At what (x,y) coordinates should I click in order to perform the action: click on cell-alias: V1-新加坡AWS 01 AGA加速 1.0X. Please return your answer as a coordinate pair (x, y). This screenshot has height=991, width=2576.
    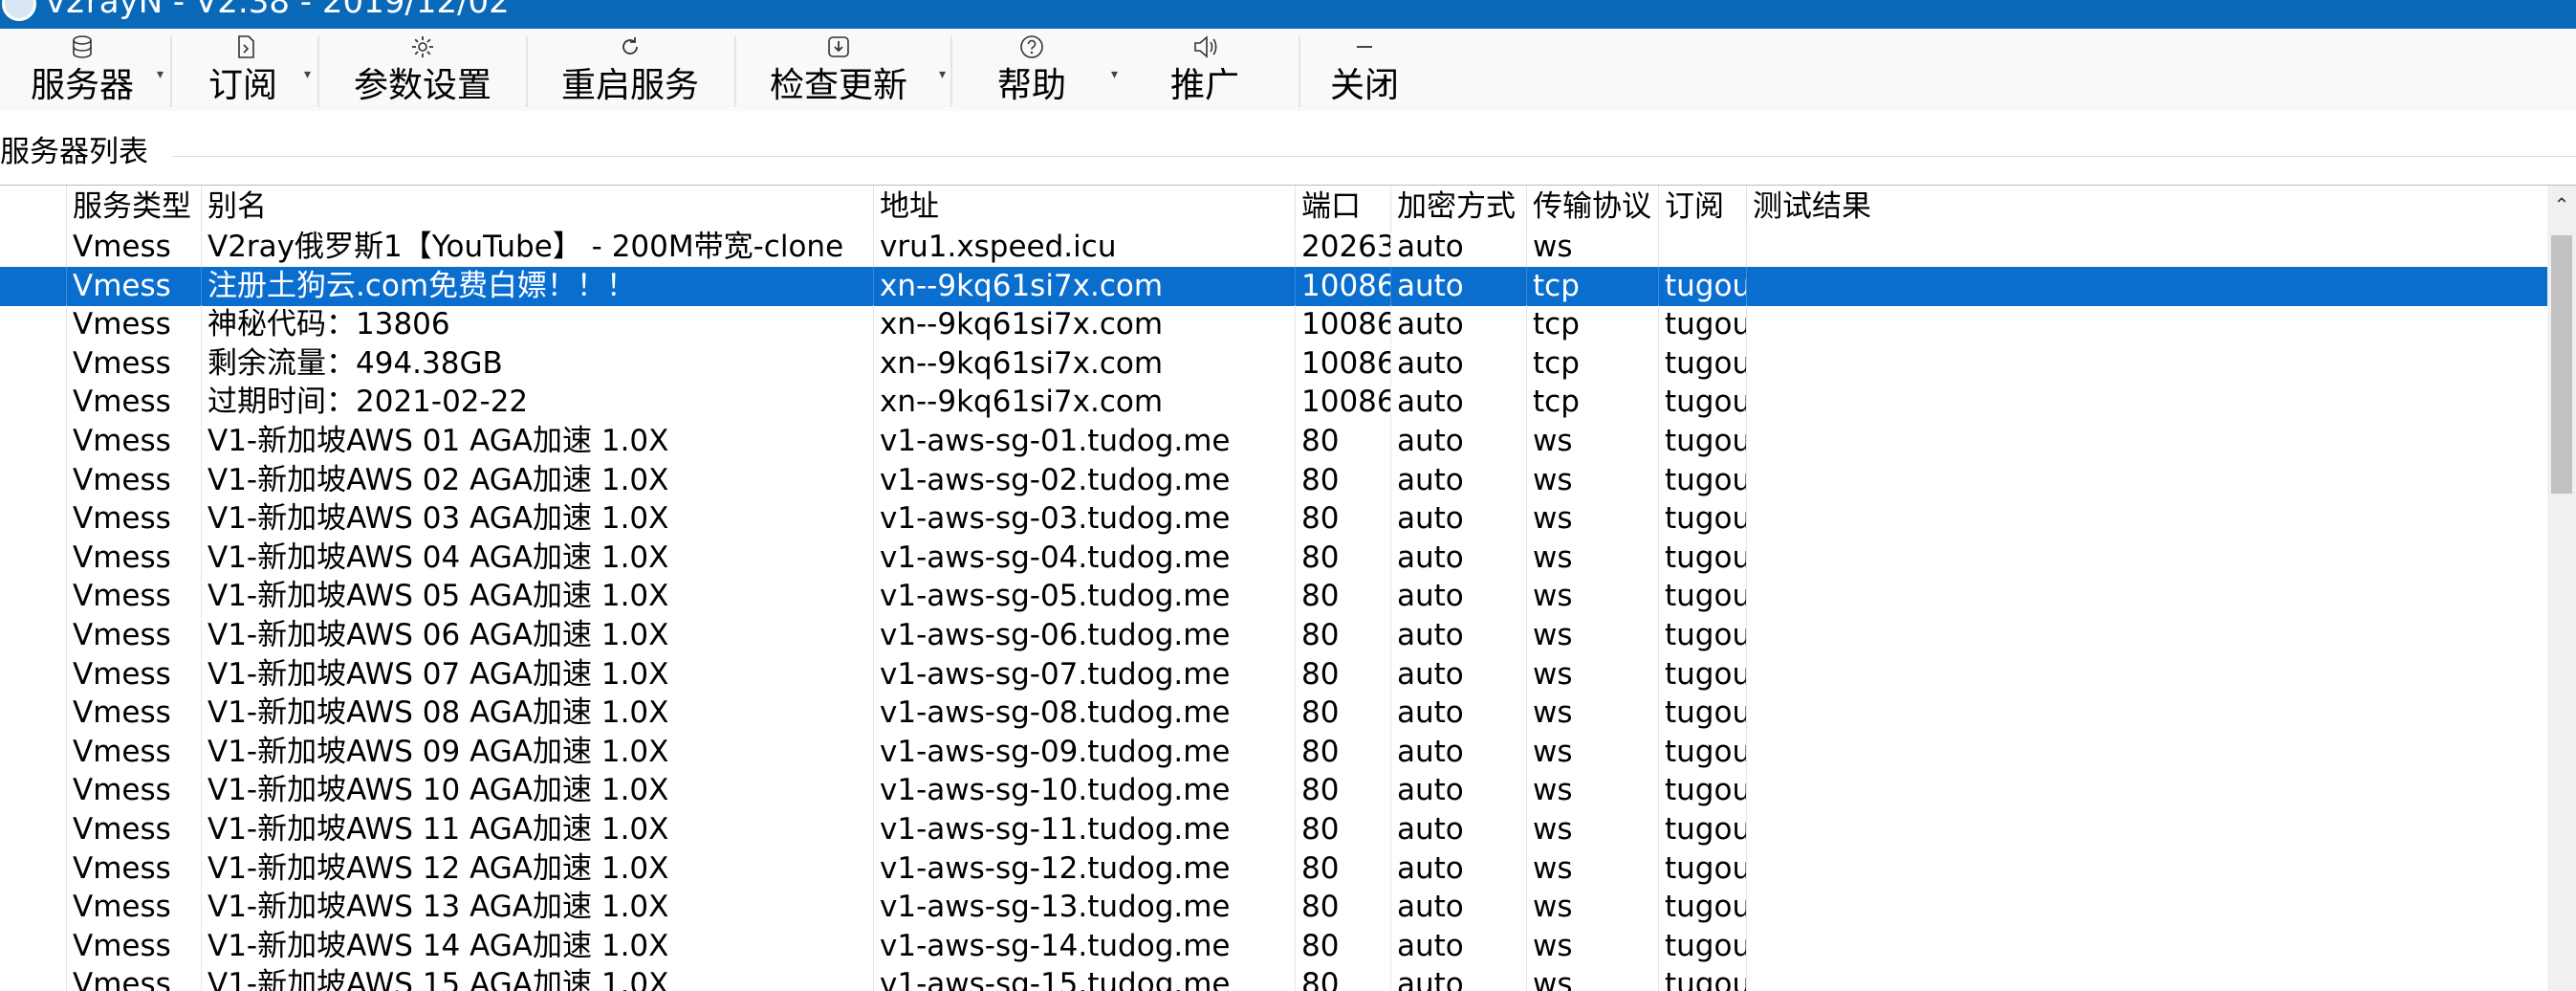
    Looking at the image, I should click on (538, 442).